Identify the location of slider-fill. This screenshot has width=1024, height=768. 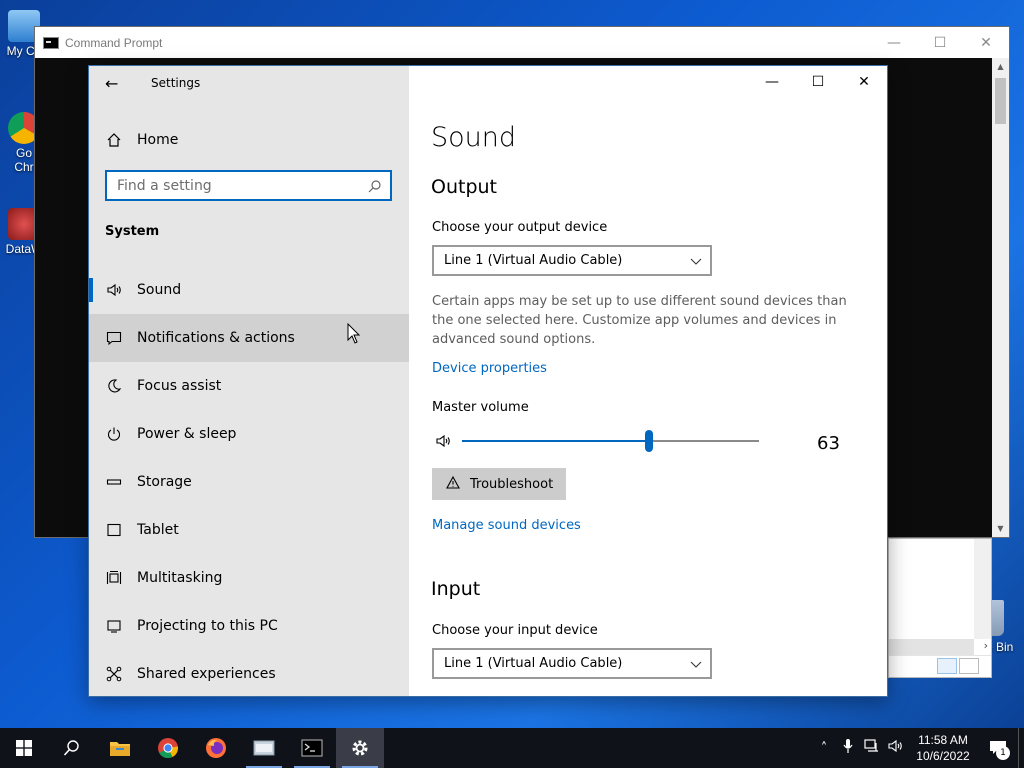
(556, 441).